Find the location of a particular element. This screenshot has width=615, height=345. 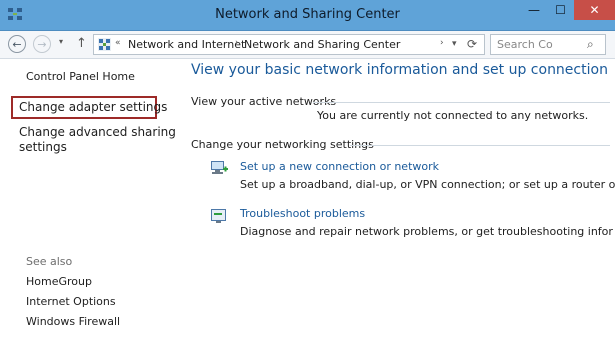

control-panel-home-link: Control Panel Home is located at coordinates (80, 76).